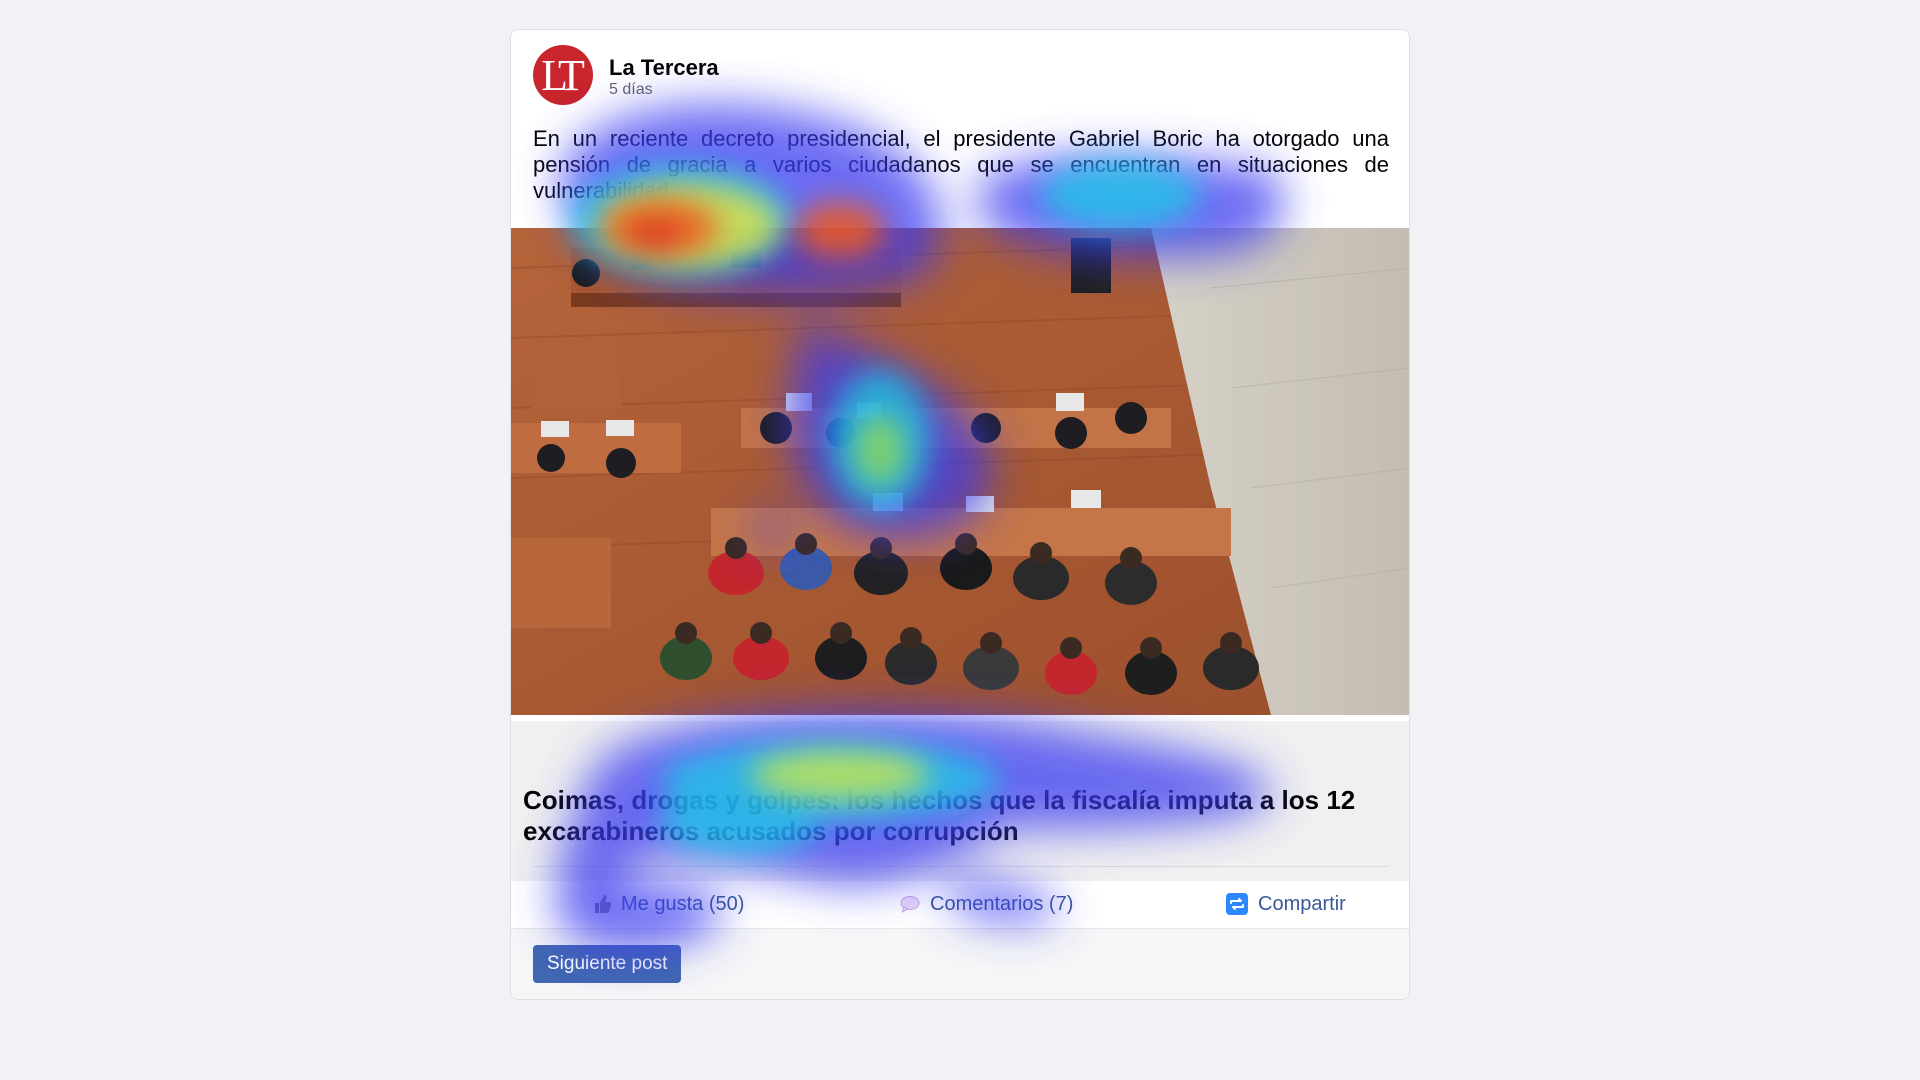 The height and width of the screenshot is (1080, 1920). Describe the element at coordinates (910, 904) in the screenshot. I see `speech-bubble-icon` at that location.